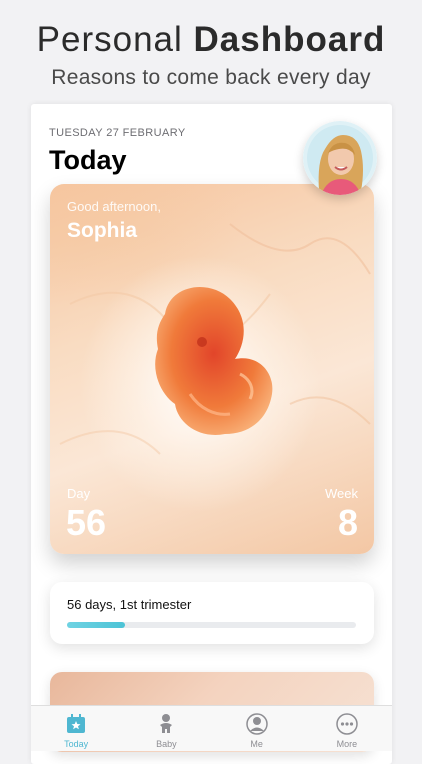 The image size is (422, 764). I want to click on tab-more: More, so click(347, 728).